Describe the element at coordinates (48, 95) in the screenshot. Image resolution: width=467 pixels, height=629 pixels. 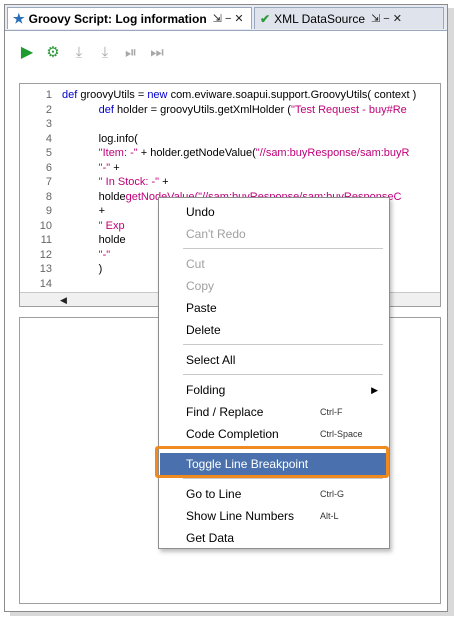
I see `line-number: 1` at that location.